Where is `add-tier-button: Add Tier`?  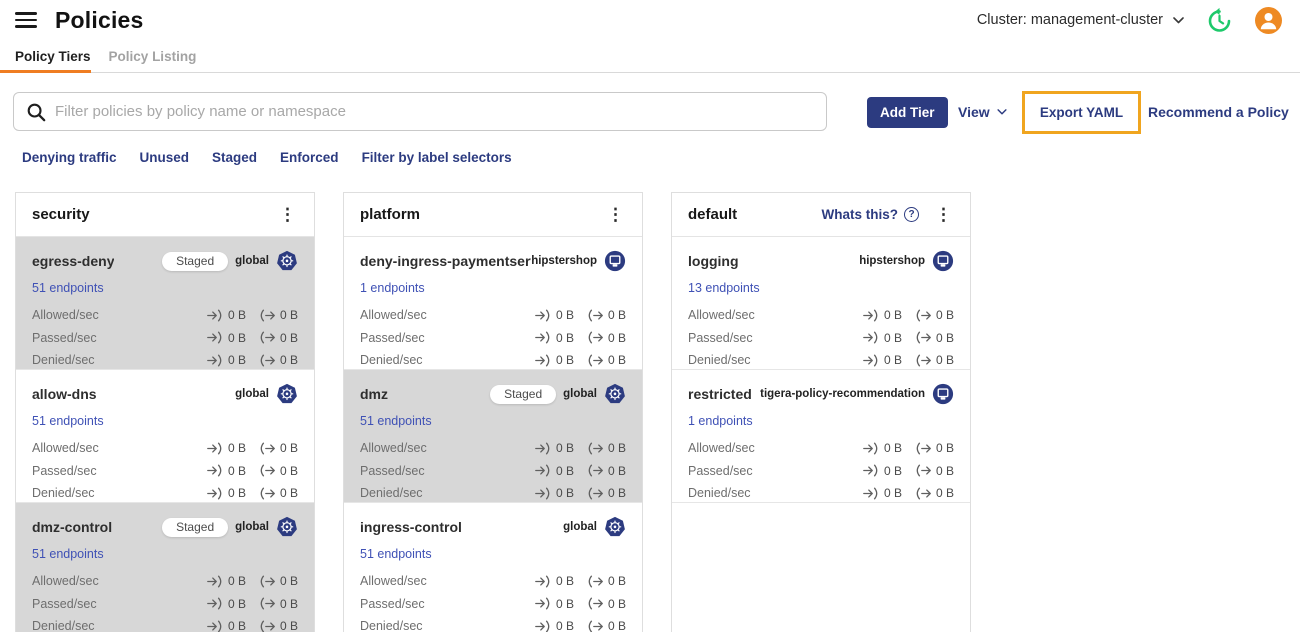 add-tier-button: Add Tier is located at coordinates (907, 112).